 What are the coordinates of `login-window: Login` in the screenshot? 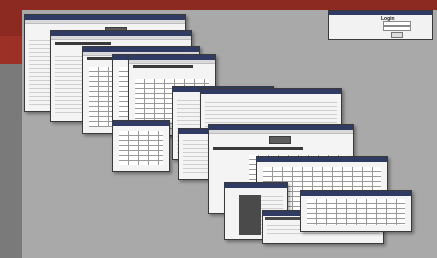 It's located at (380, 25).